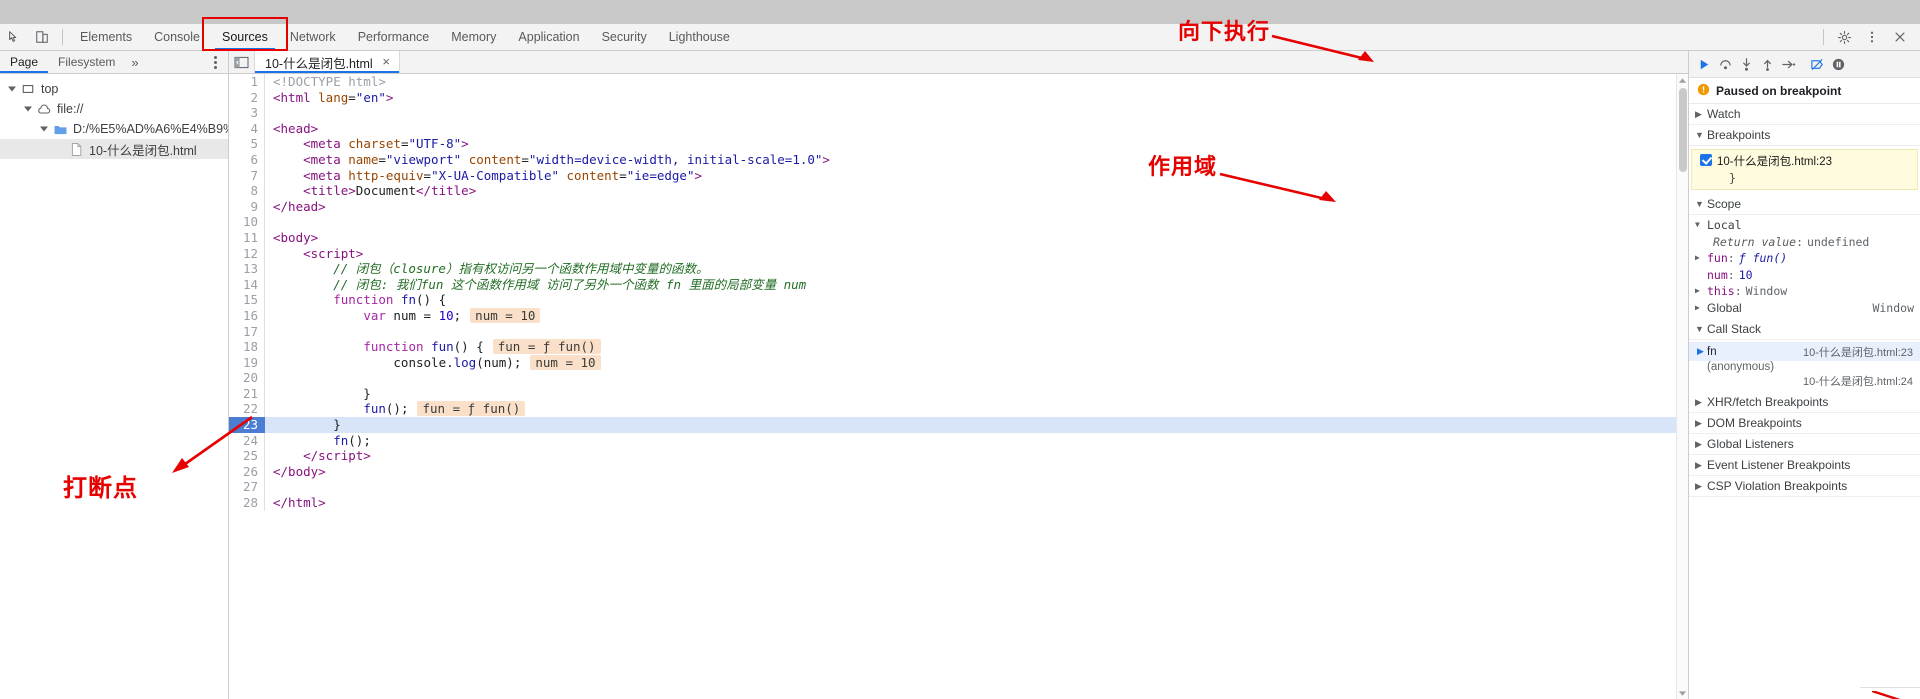 Image resolution: width=1920 pixels, height=699 pixels. Describe the element at coordinates (958, 393) in the screenshot. I see `code-line: 21 }` at that location.